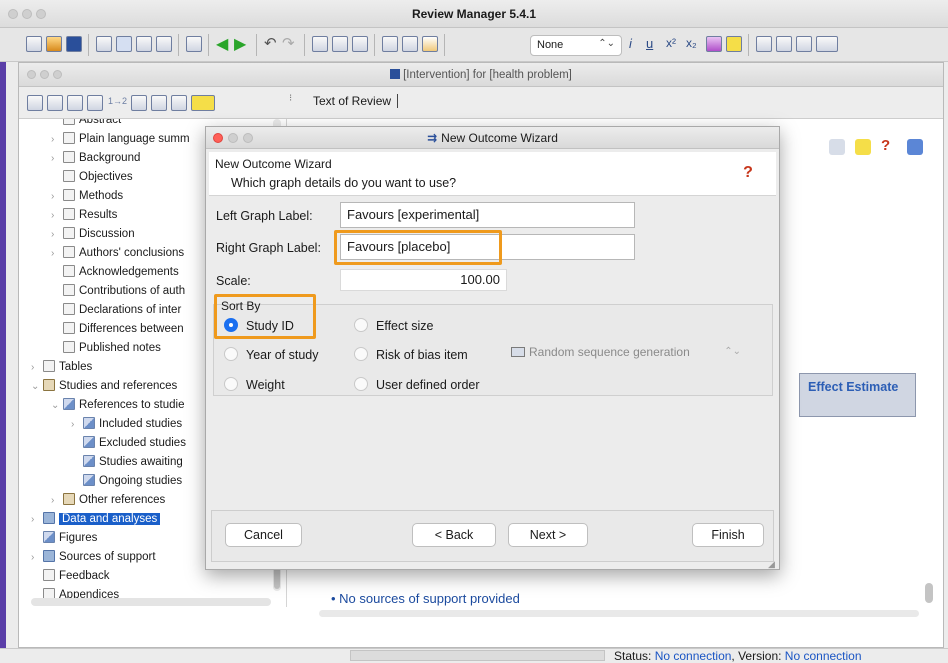  What do you see at coordinates (70, 576) in the screenshot?
I see `tree-item: Feedback` at bounding box center [70, 576].